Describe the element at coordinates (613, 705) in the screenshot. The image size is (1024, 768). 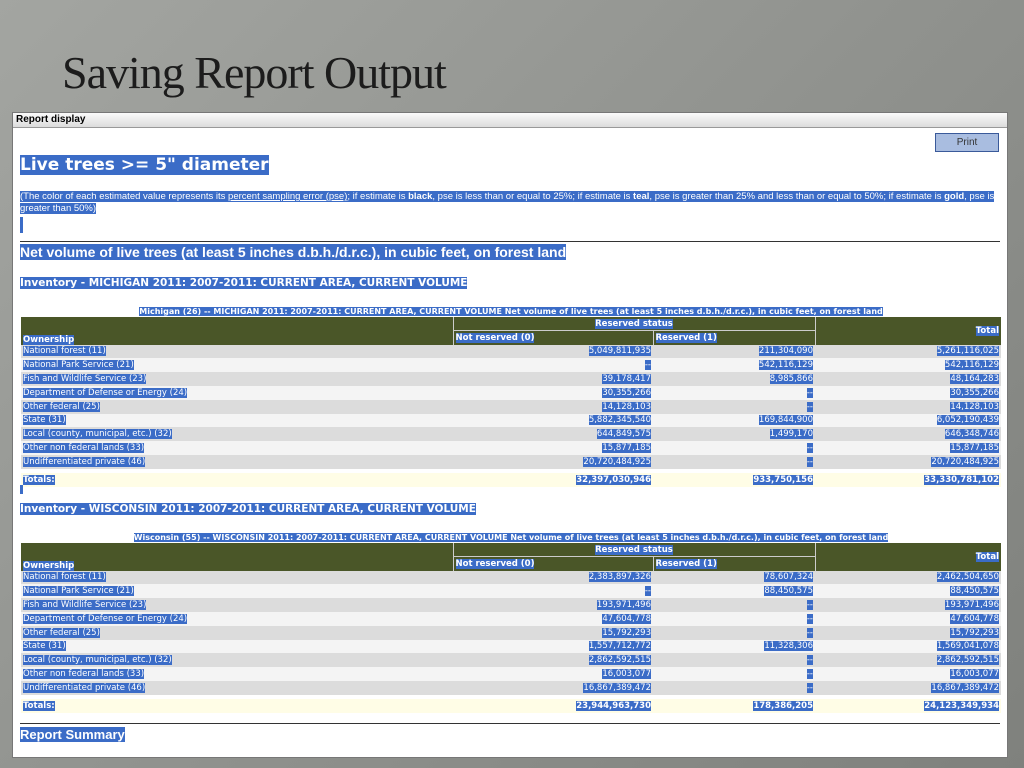
I see `total-value: 23,944,963,730` at that location.